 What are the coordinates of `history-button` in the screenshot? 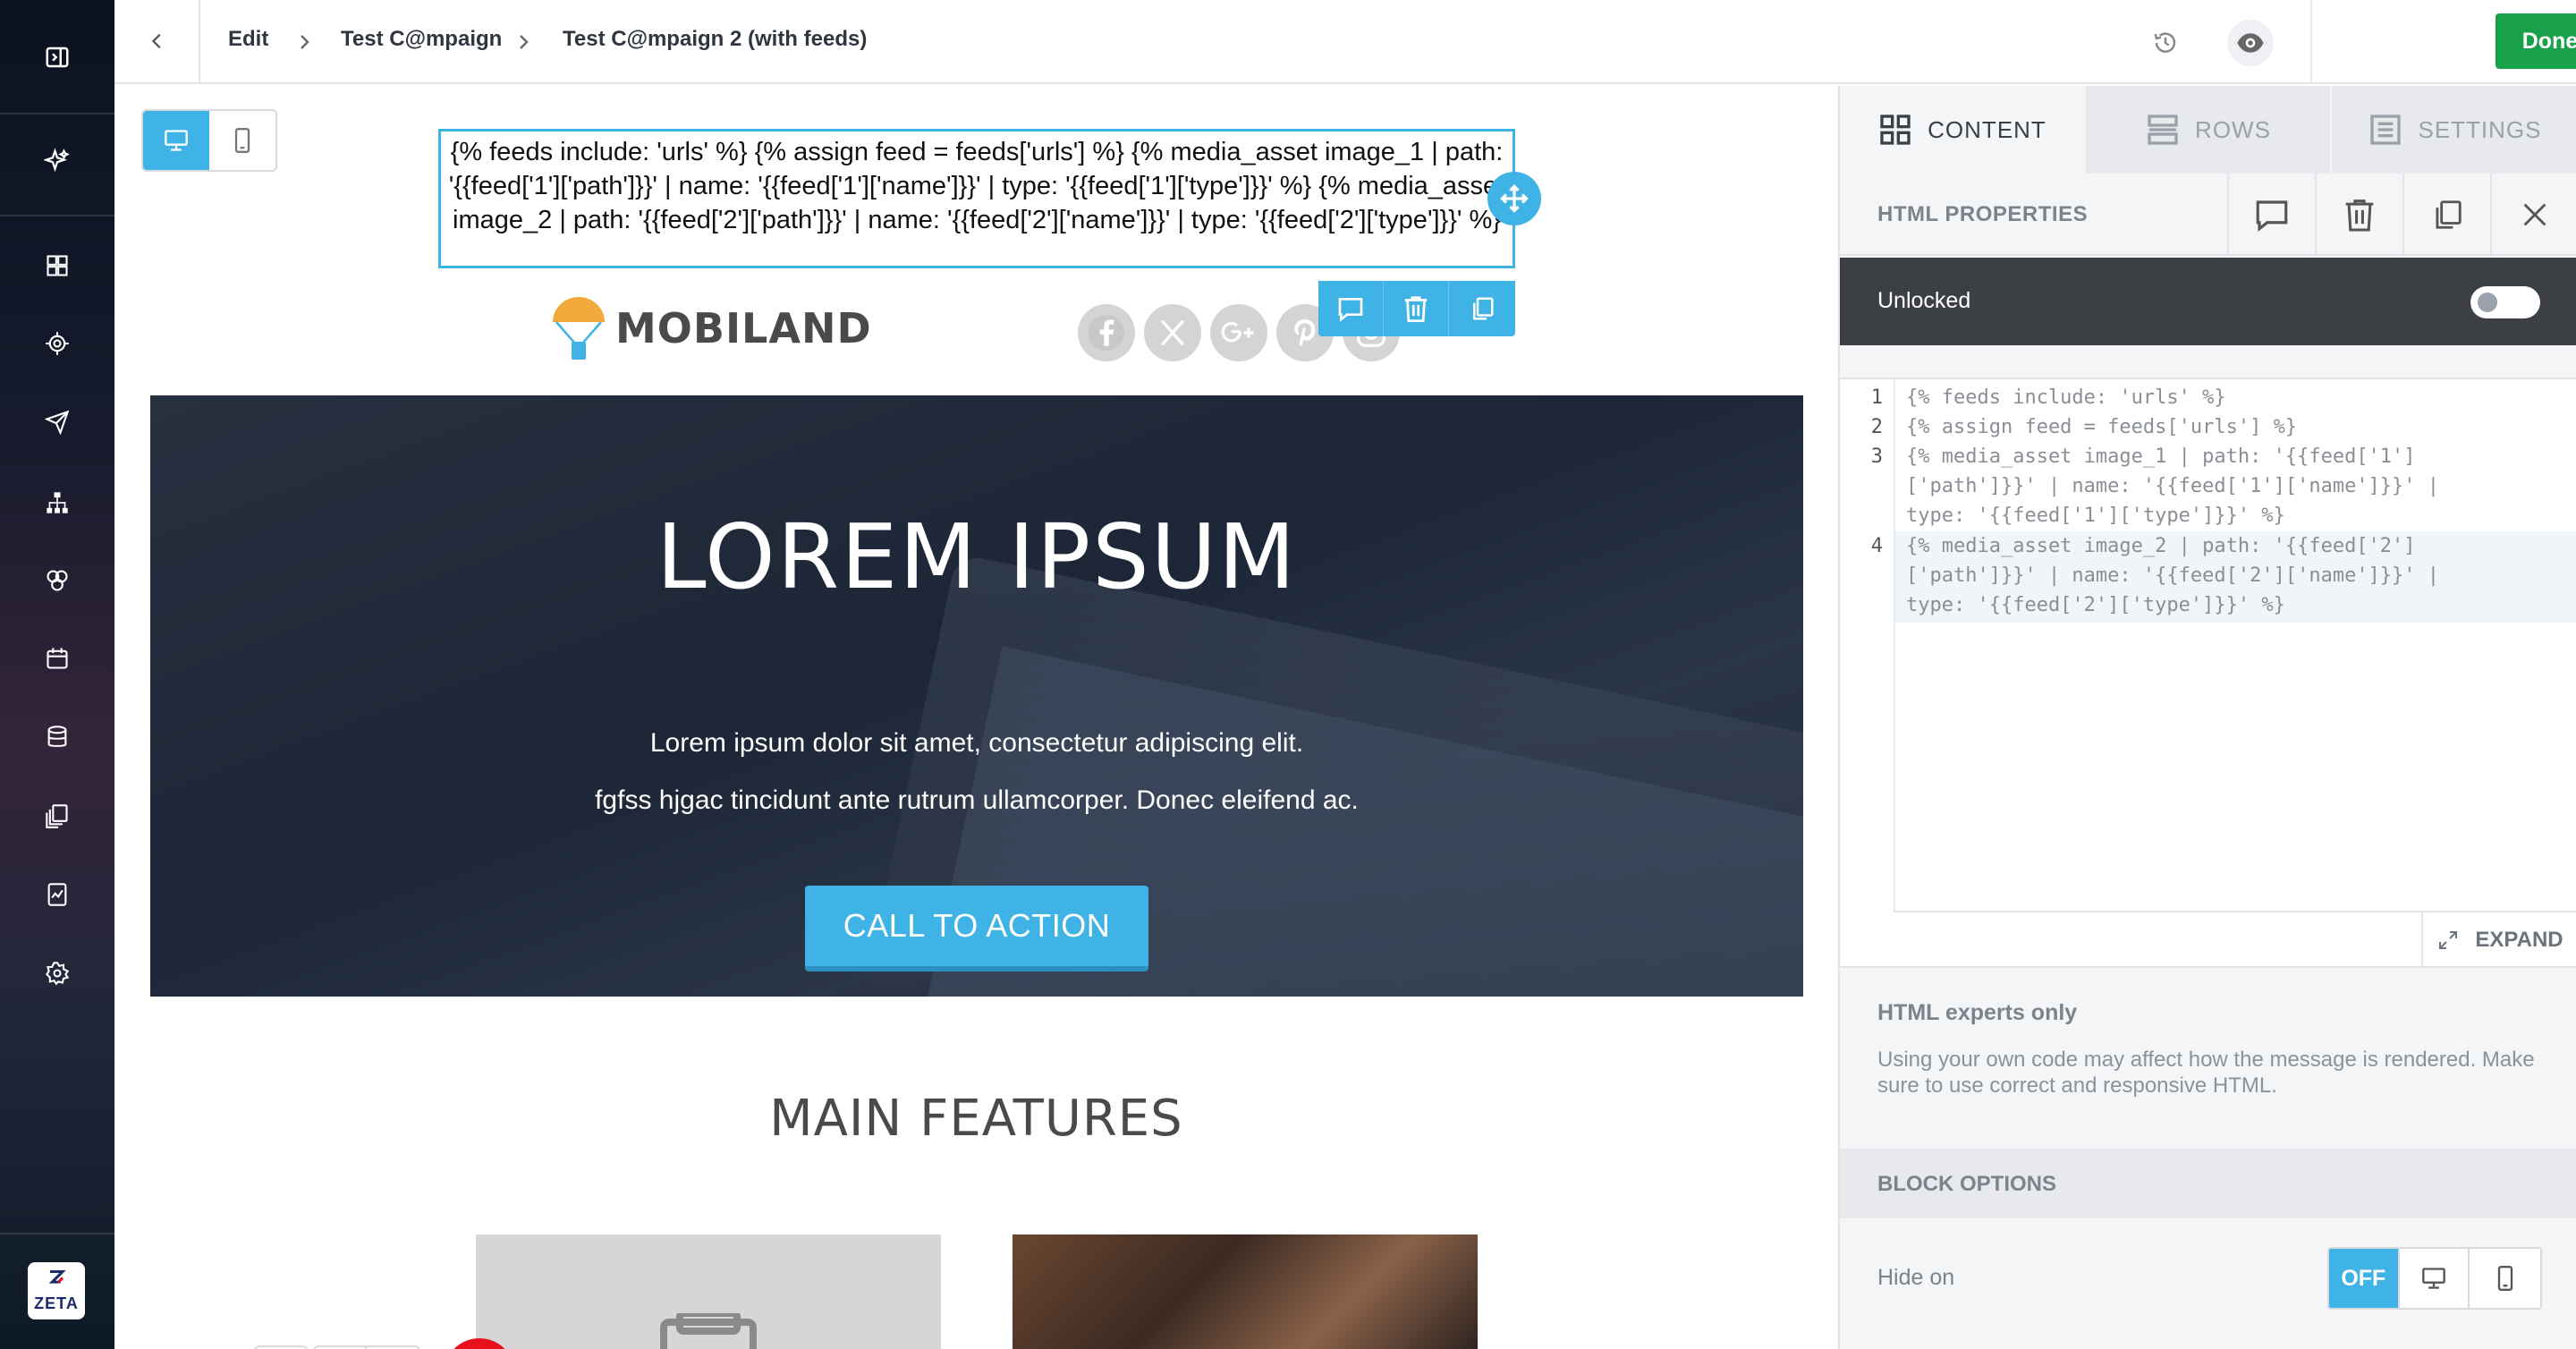 It's located at (281, 1347).